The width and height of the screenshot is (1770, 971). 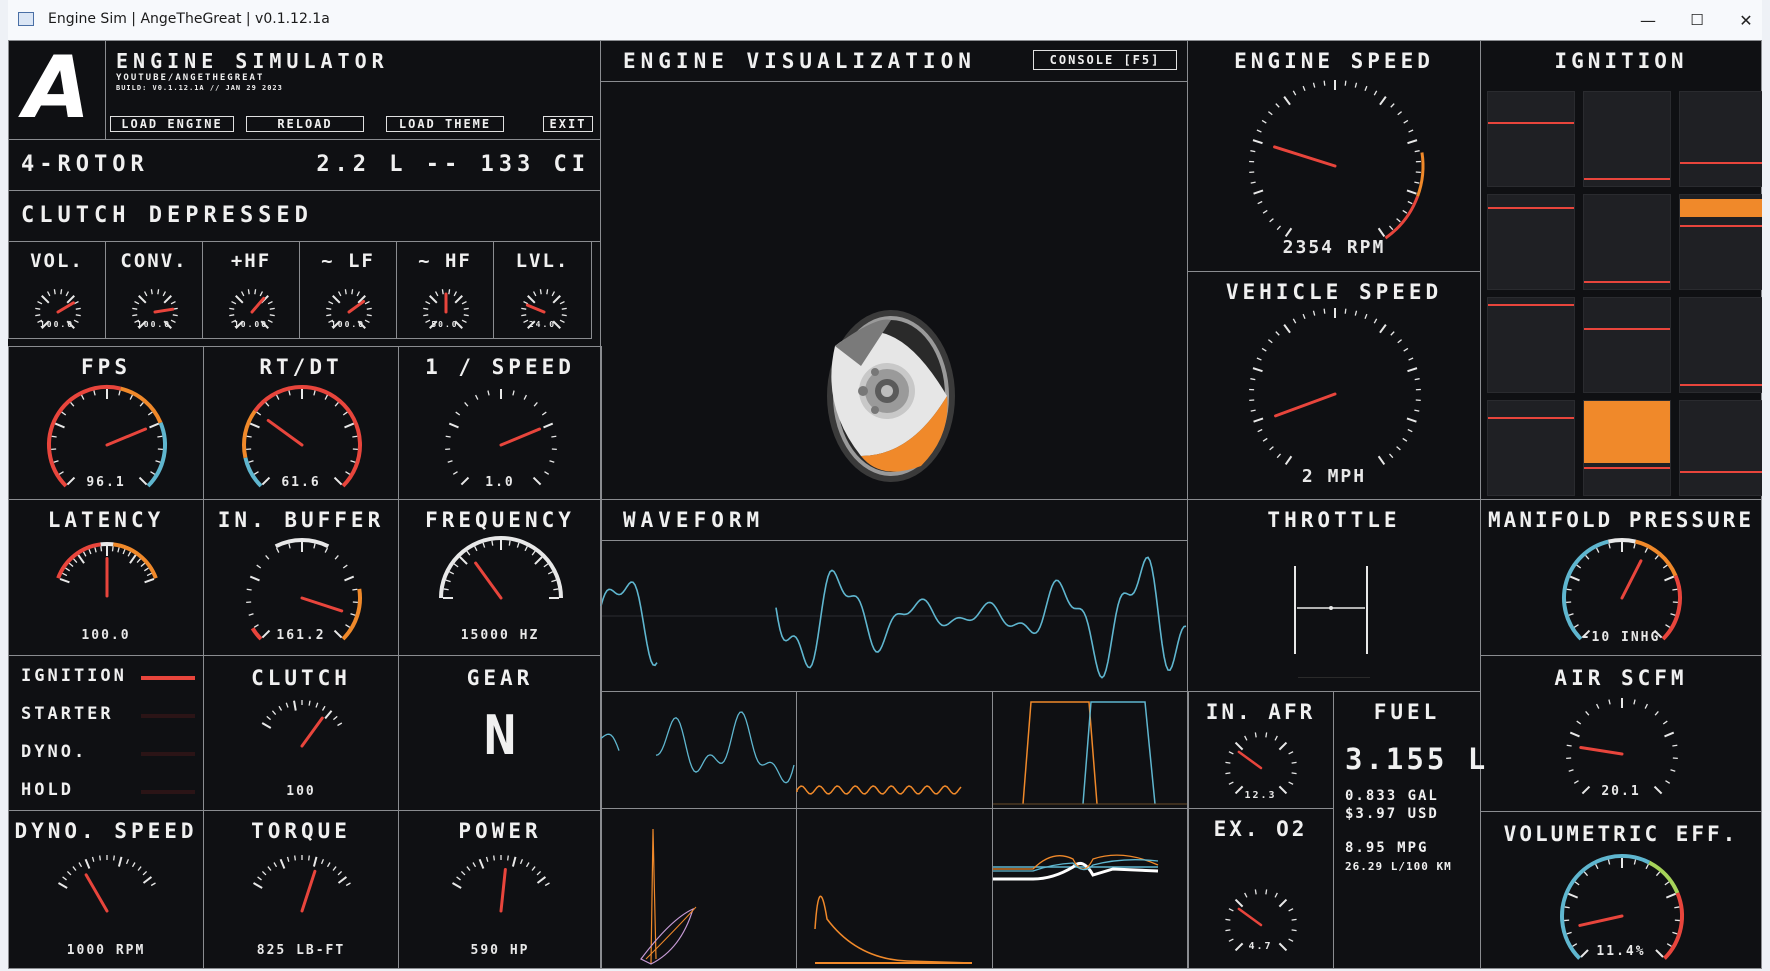 What do you see at coordinates (1417, 759) in the screenshot?
I see `fuel-liters: 3.155 L` at bounding box center [1417, 759].